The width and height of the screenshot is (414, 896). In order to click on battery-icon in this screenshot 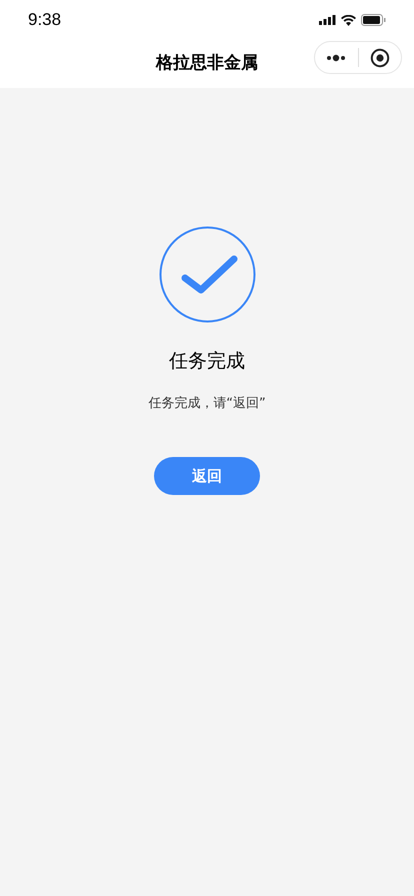, I will do `click(373, 20)`.